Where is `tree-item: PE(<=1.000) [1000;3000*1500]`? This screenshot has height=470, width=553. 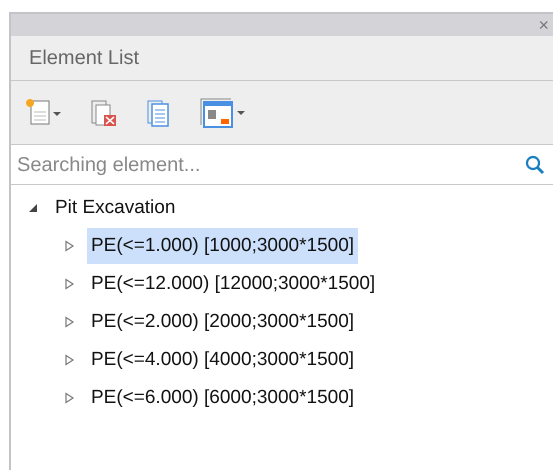
tree-item: PE(<=1.000) [1000;3000*1500] is located at coordinates (222, 246).